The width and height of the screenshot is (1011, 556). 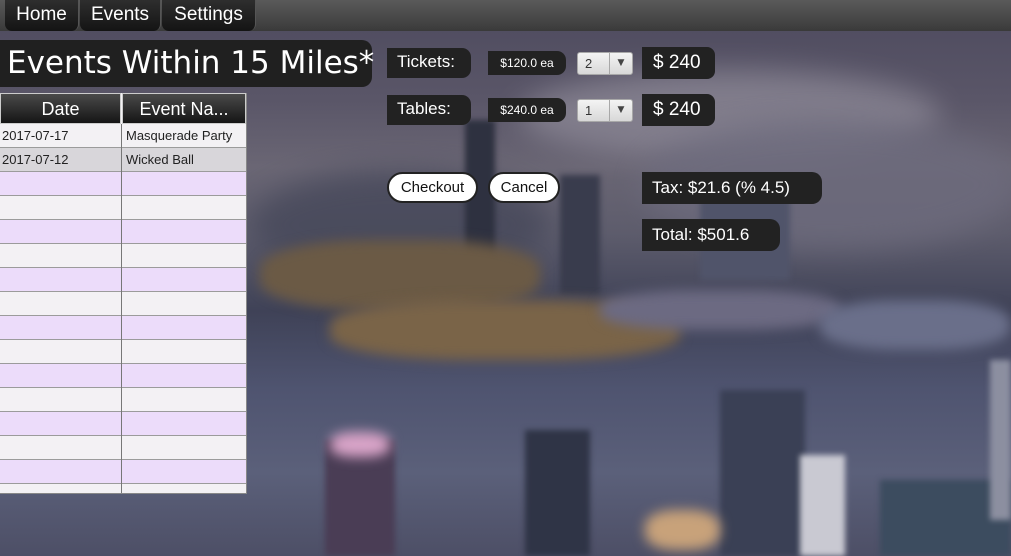 I want to click on tax-summary: Tax: $21.6 (% 4.5), so click(x=732, y=188).